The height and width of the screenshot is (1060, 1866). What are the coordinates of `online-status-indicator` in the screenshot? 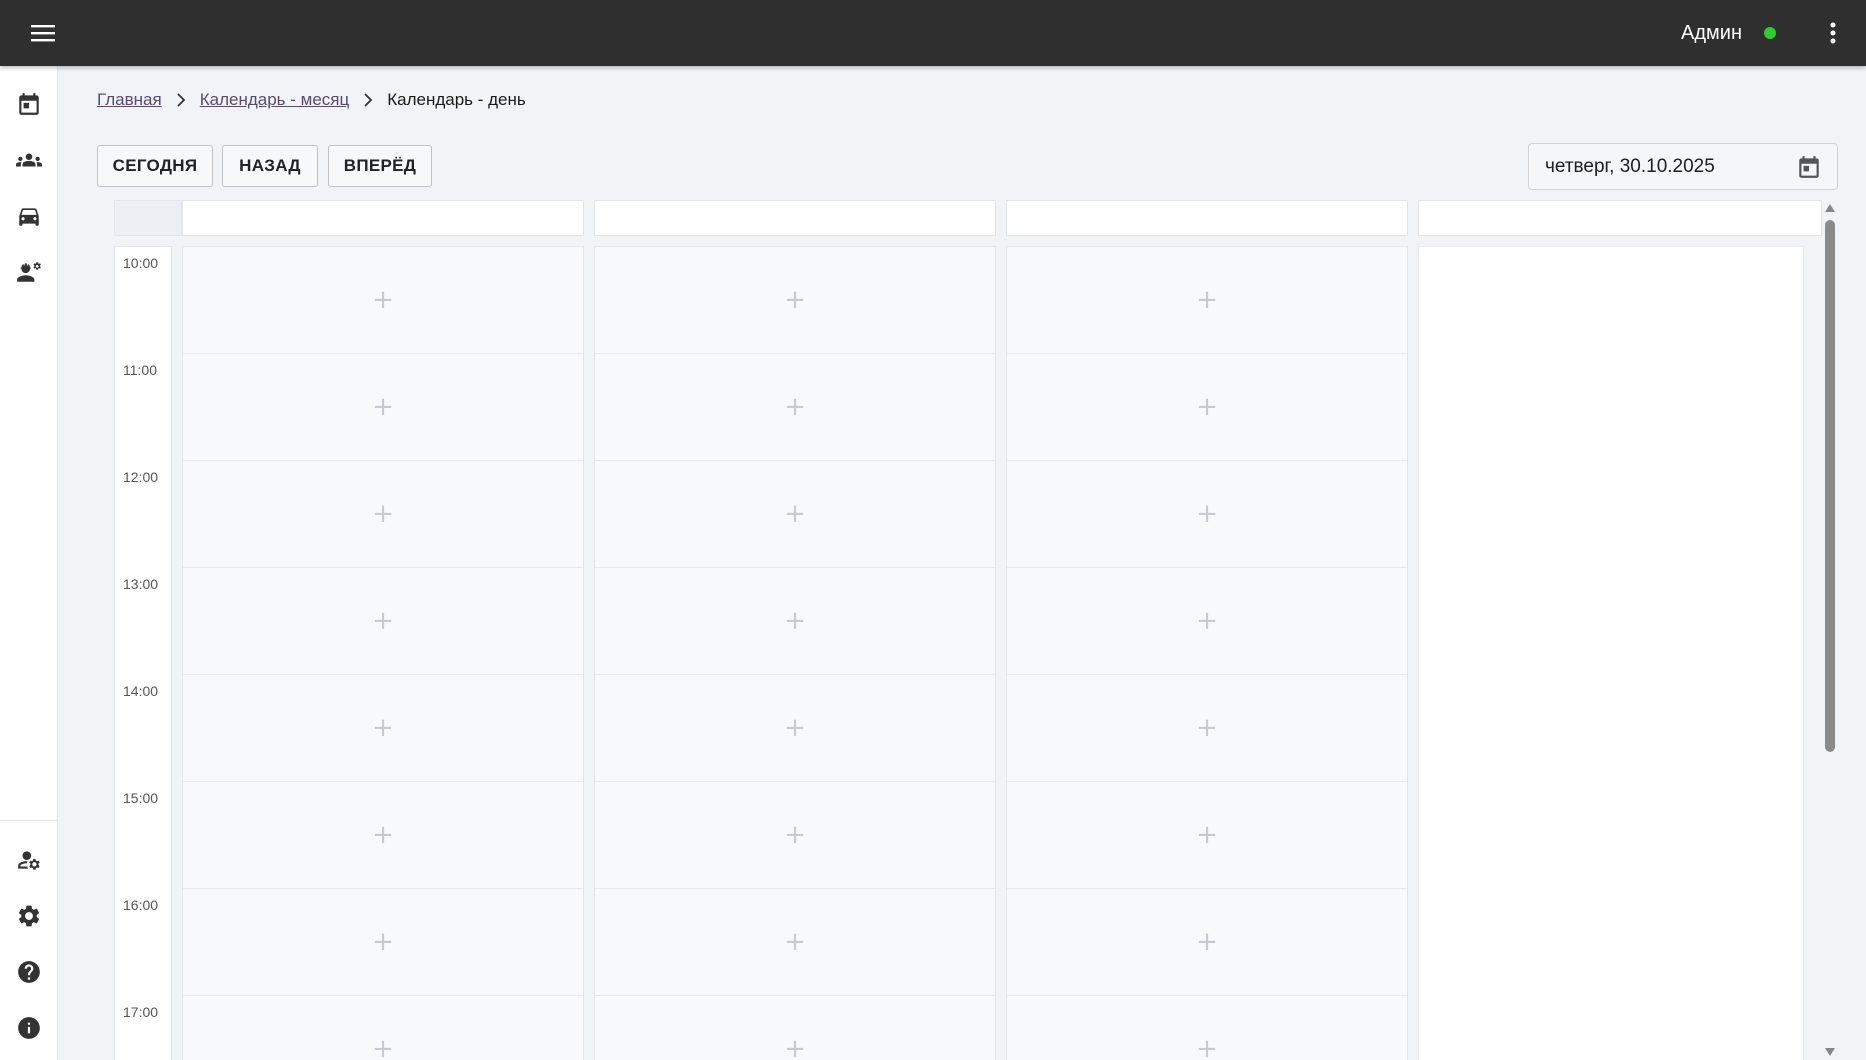 It's located at (1770, 33).